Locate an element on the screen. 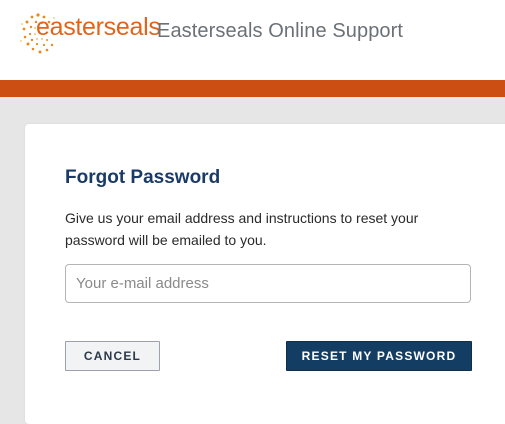 This screenshot has height=424, width=505. reset-password-button: RESET MY PASSWORD is located at coordinates (379, 356).